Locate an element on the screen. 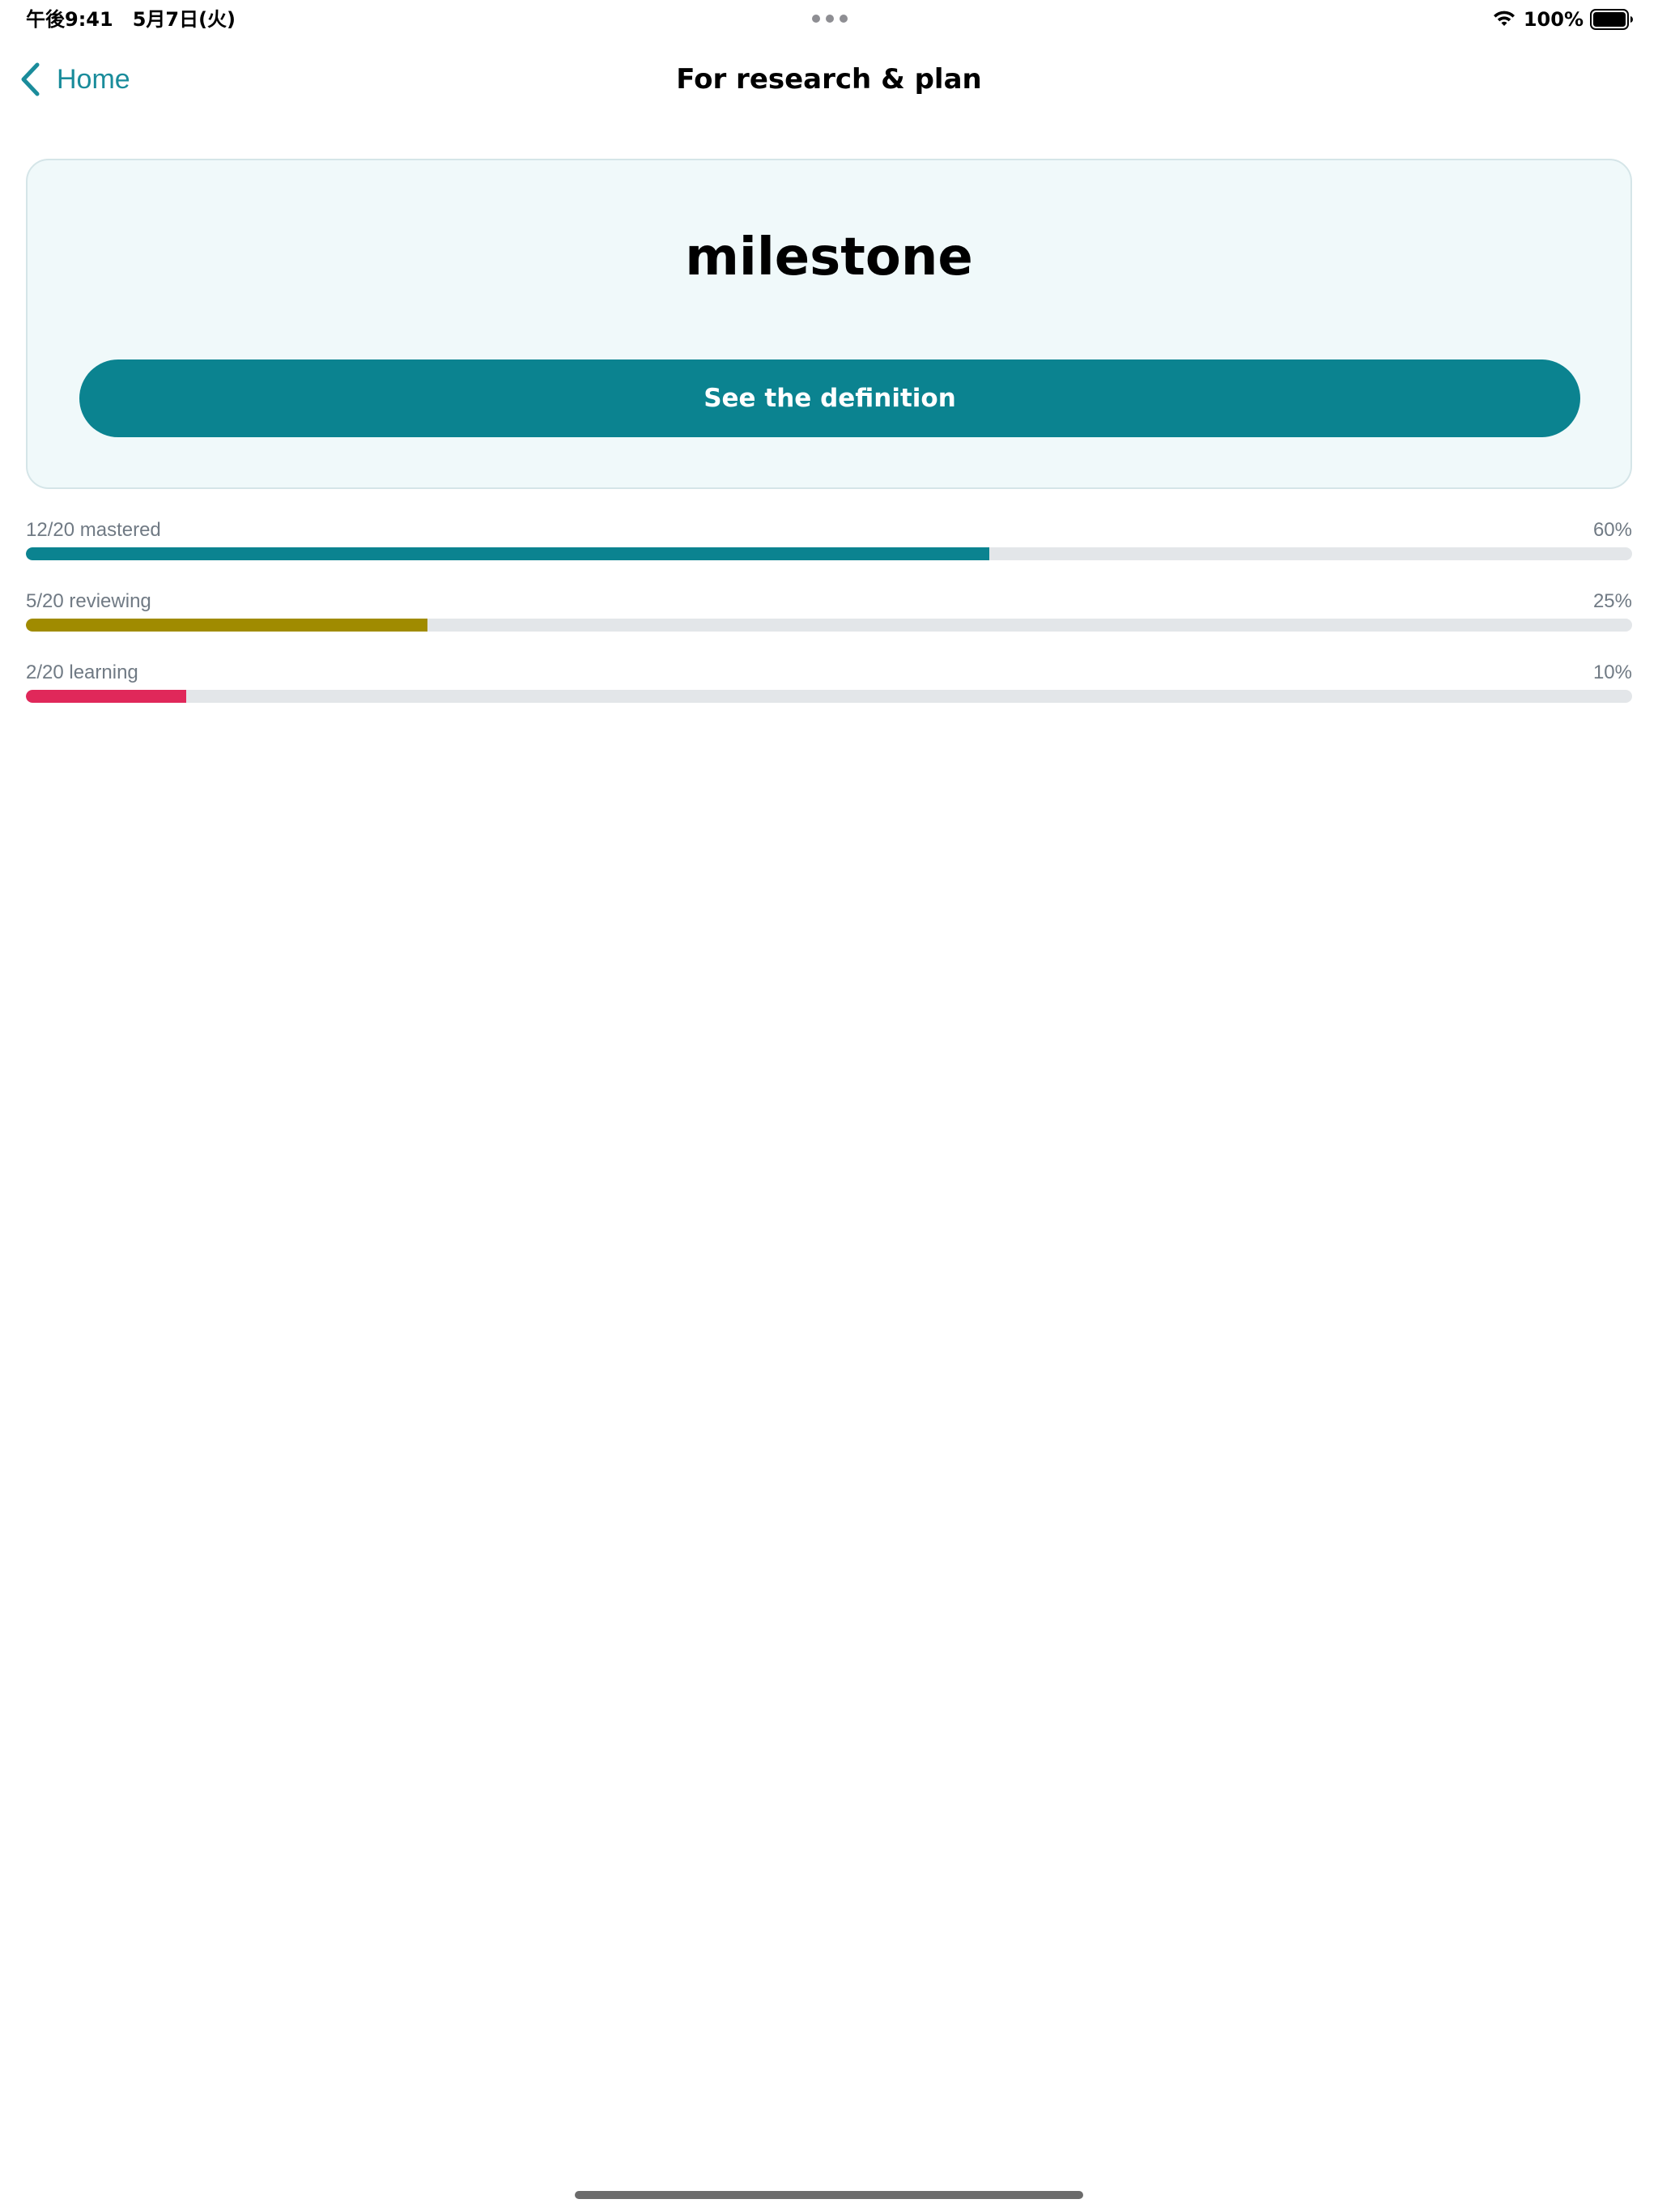  page-title: For research & plan is located at coordinates (829, 79).